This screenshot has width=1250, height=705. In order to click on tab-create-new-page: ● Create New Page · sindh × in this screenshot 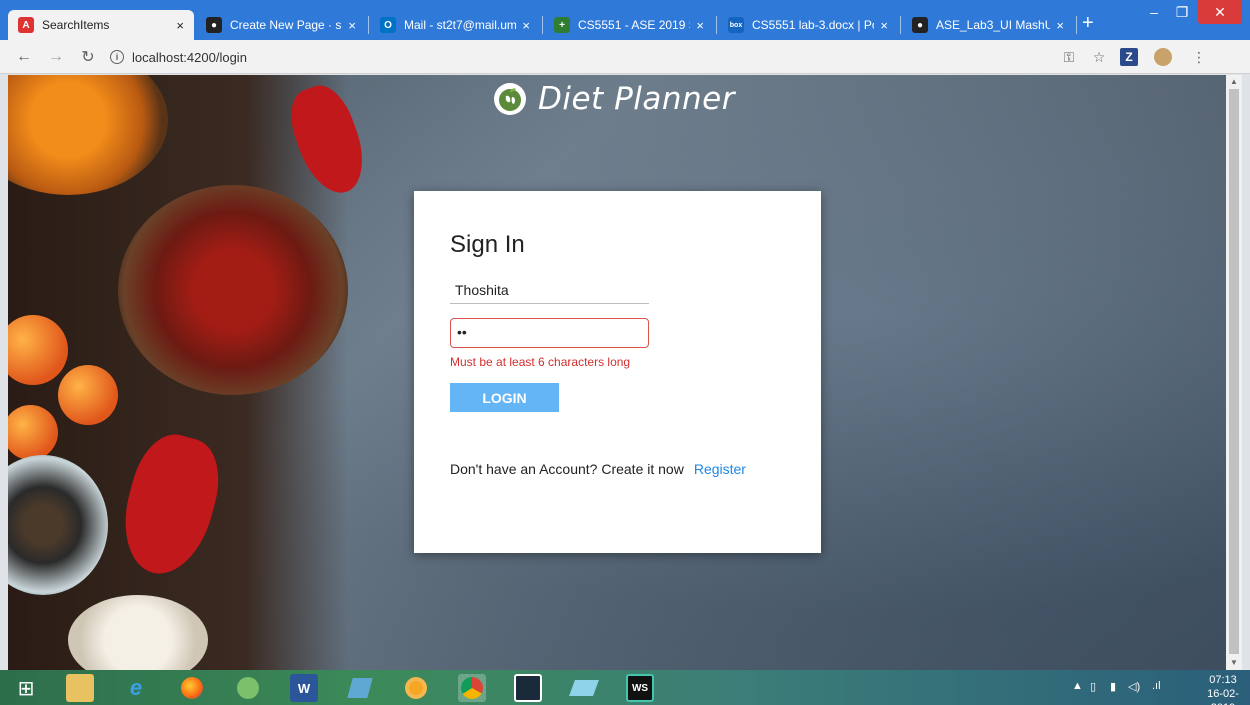, I will do `click(281, 25)`.